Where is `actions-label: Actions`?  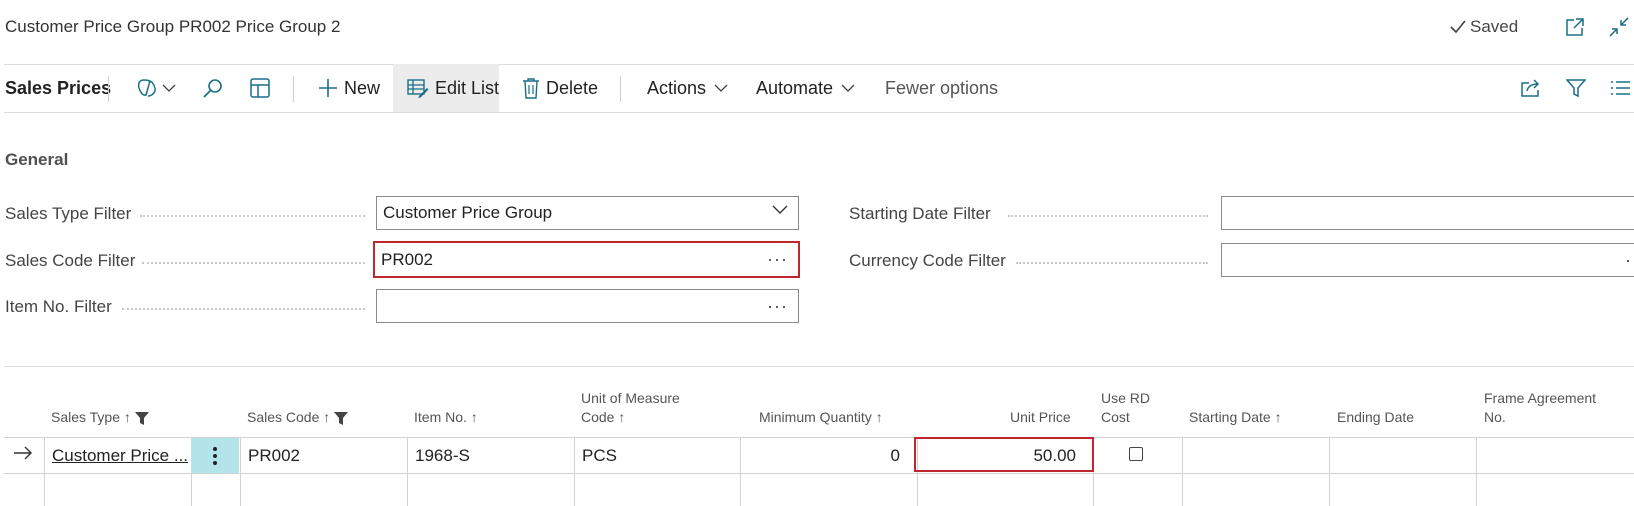
actions-label: Actions is located at coordinates (677, 87).